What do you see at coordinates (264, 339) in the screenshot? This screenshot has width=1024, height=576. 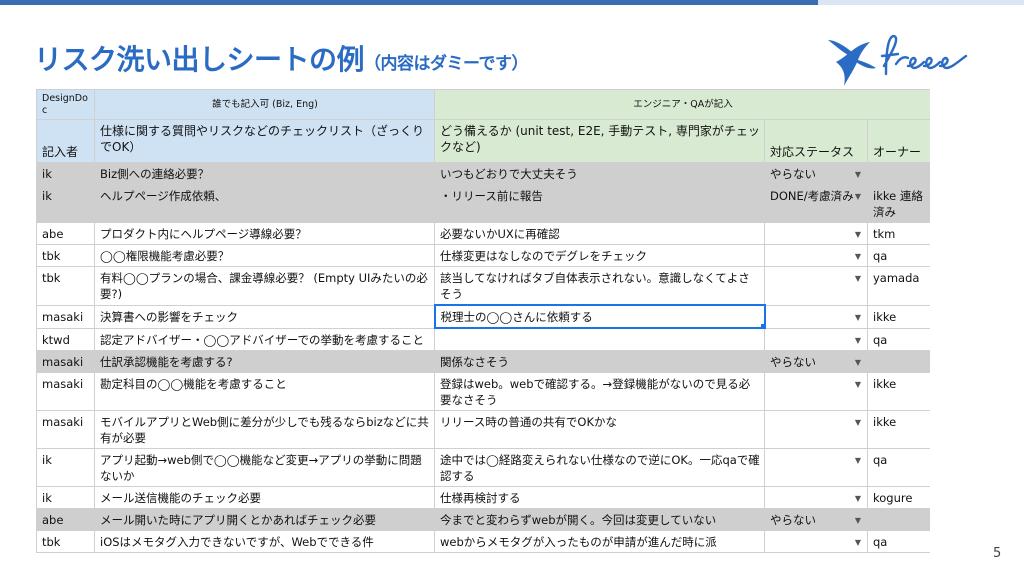 I see `cell-item: 認定アドバイザー・◯◯アドバイザーでの挙動を考慮すること` at bounding box center [264, 339].